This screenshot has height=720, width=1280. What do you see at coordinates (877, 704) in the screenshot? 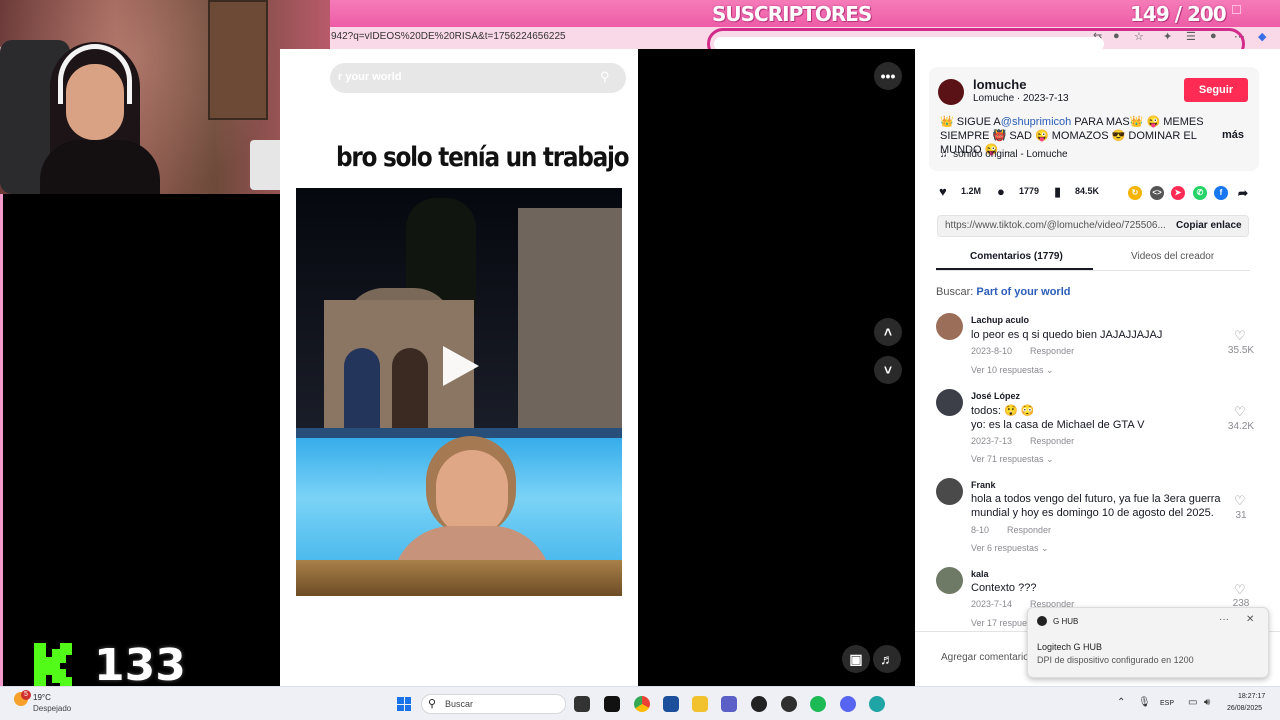
I see `edge-icon` at bounding box center [877, 704].